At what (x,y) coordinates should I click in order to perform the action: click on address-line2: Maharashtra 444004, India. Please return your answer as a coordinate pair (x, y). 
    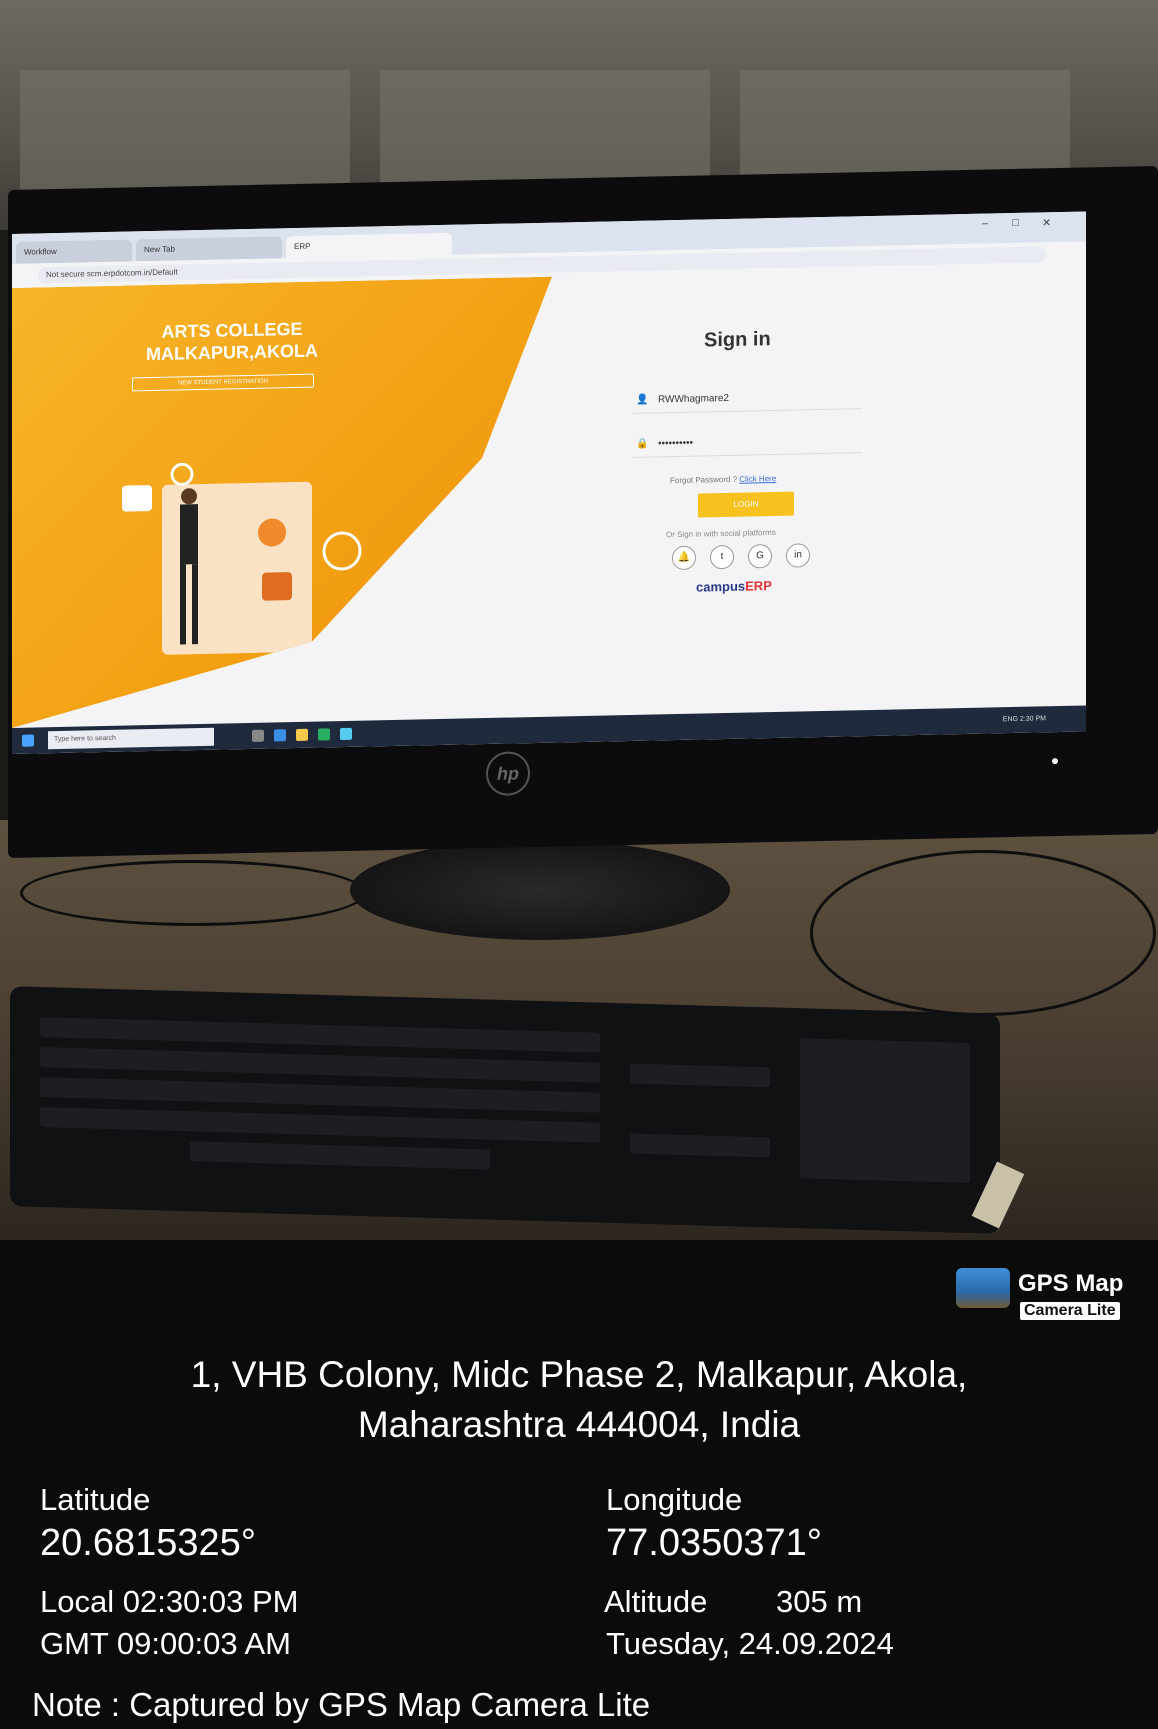
    Looking at the image, I should click on (579, 1424).